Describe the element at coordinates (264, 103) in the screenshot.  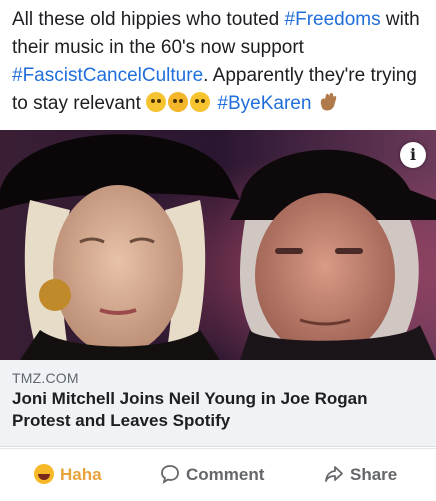
I see `hashtag-byekaren: #ByeKaren` at that location.